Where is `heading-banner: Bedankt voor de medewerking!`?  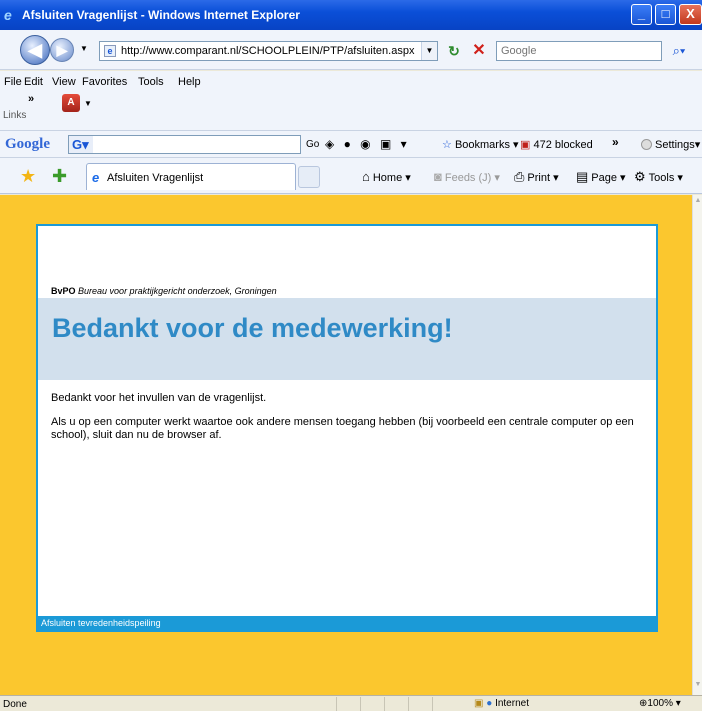 heading-banner: Bedankt voor de medewerking! is located at coordinates (347, 339).